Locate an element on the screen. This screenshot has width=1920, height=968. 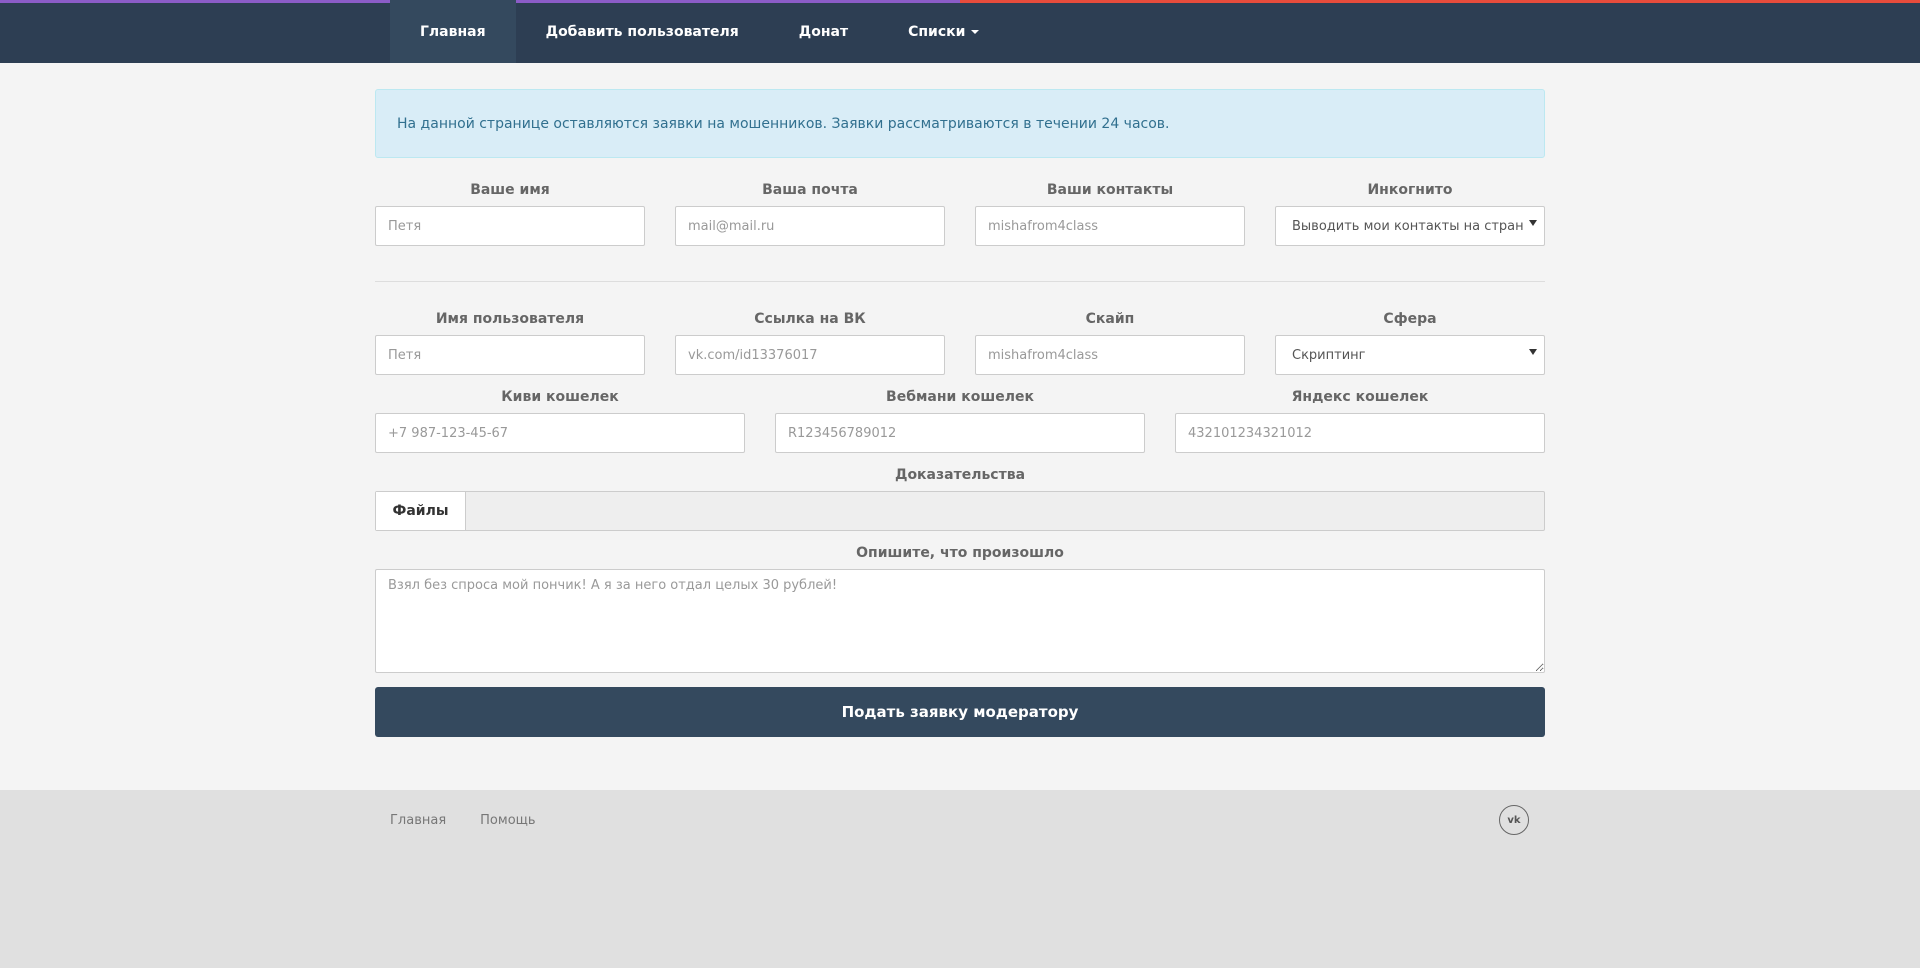
target-username-group: Имя пользователя is located at coordinates (510, 339).